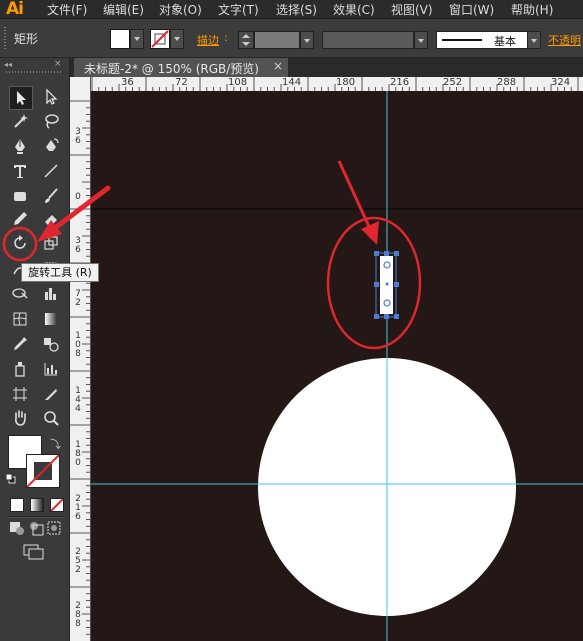 Image resolution: width=583 pixels, height=641 pixels. I want to click on no-stroke-slash-icon, so click(43, 471).